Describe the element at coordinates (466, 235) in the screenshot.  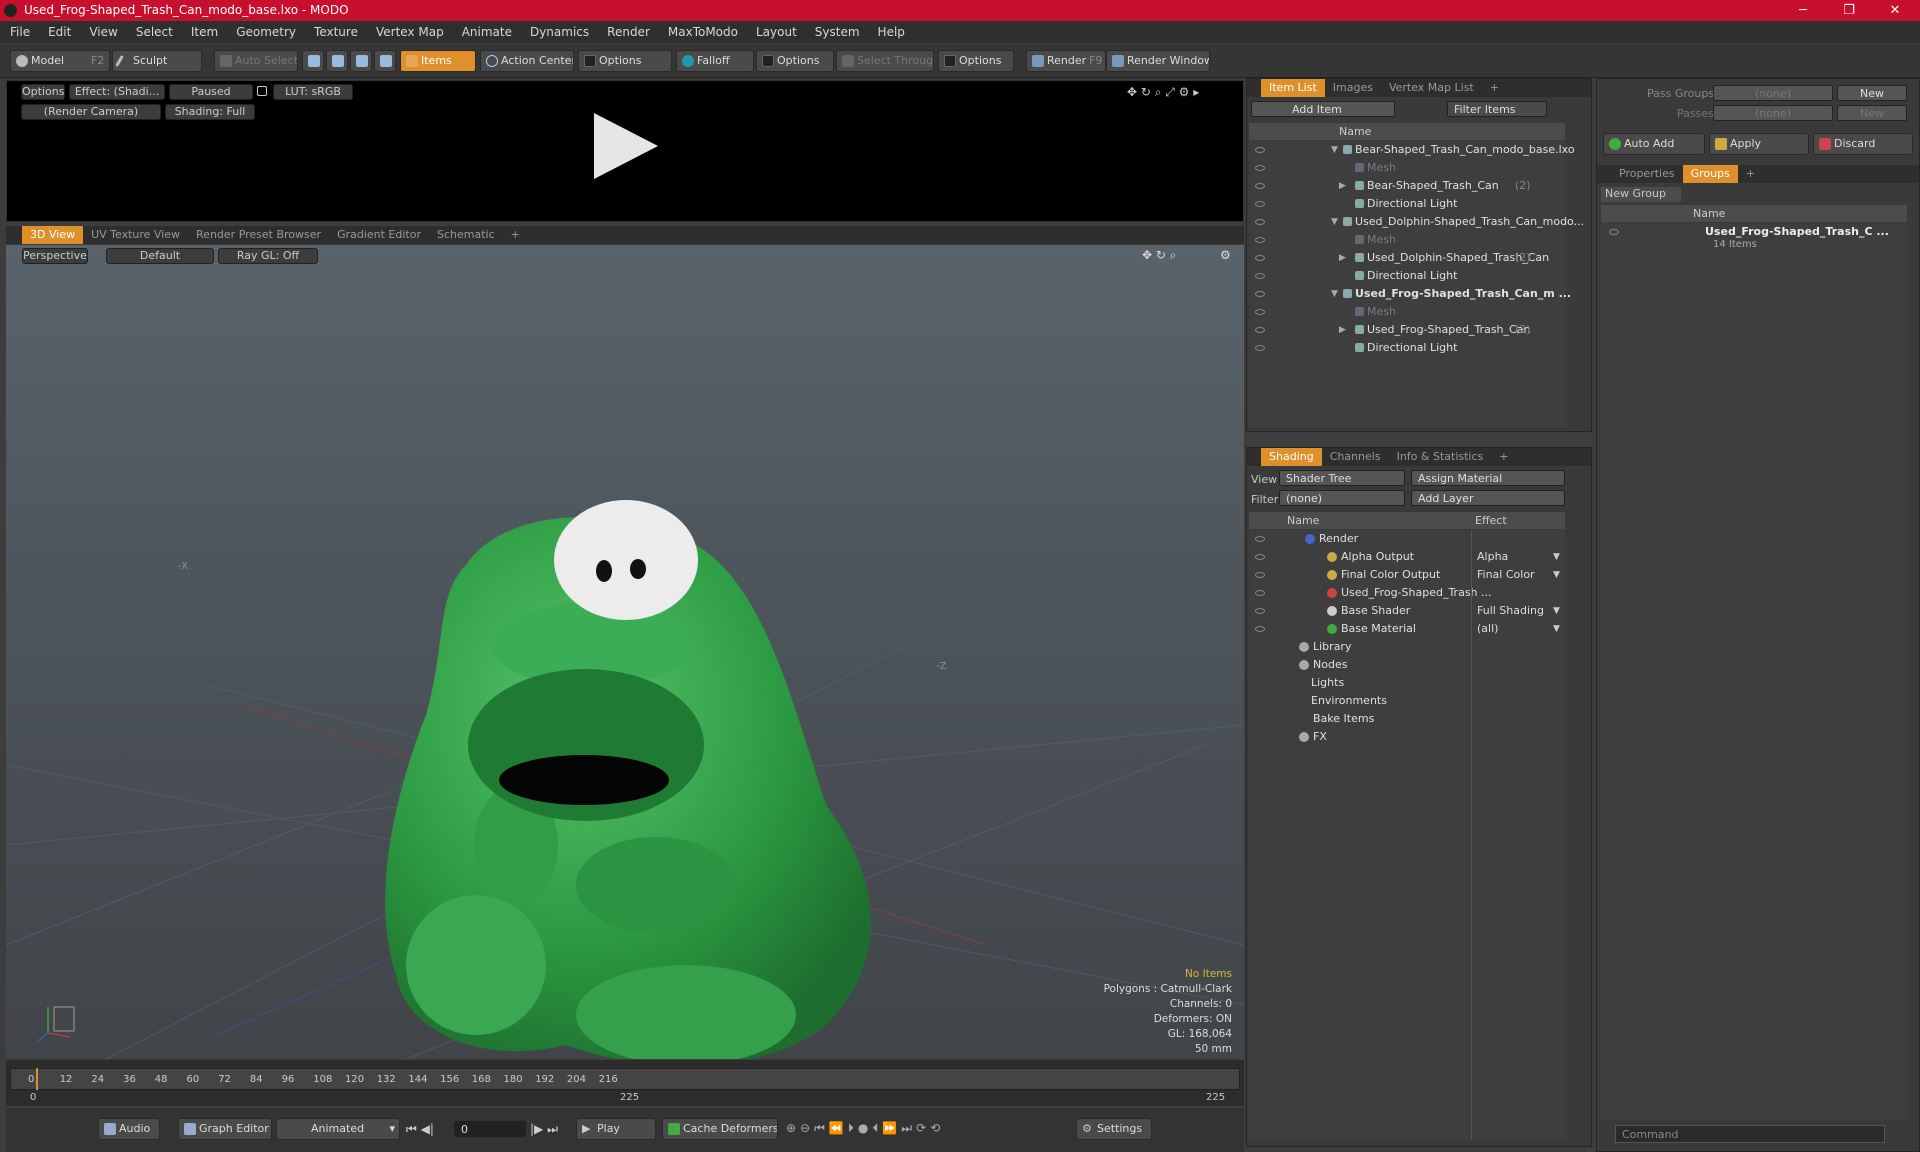
I see `tab-schematic: Schematic` at that location.